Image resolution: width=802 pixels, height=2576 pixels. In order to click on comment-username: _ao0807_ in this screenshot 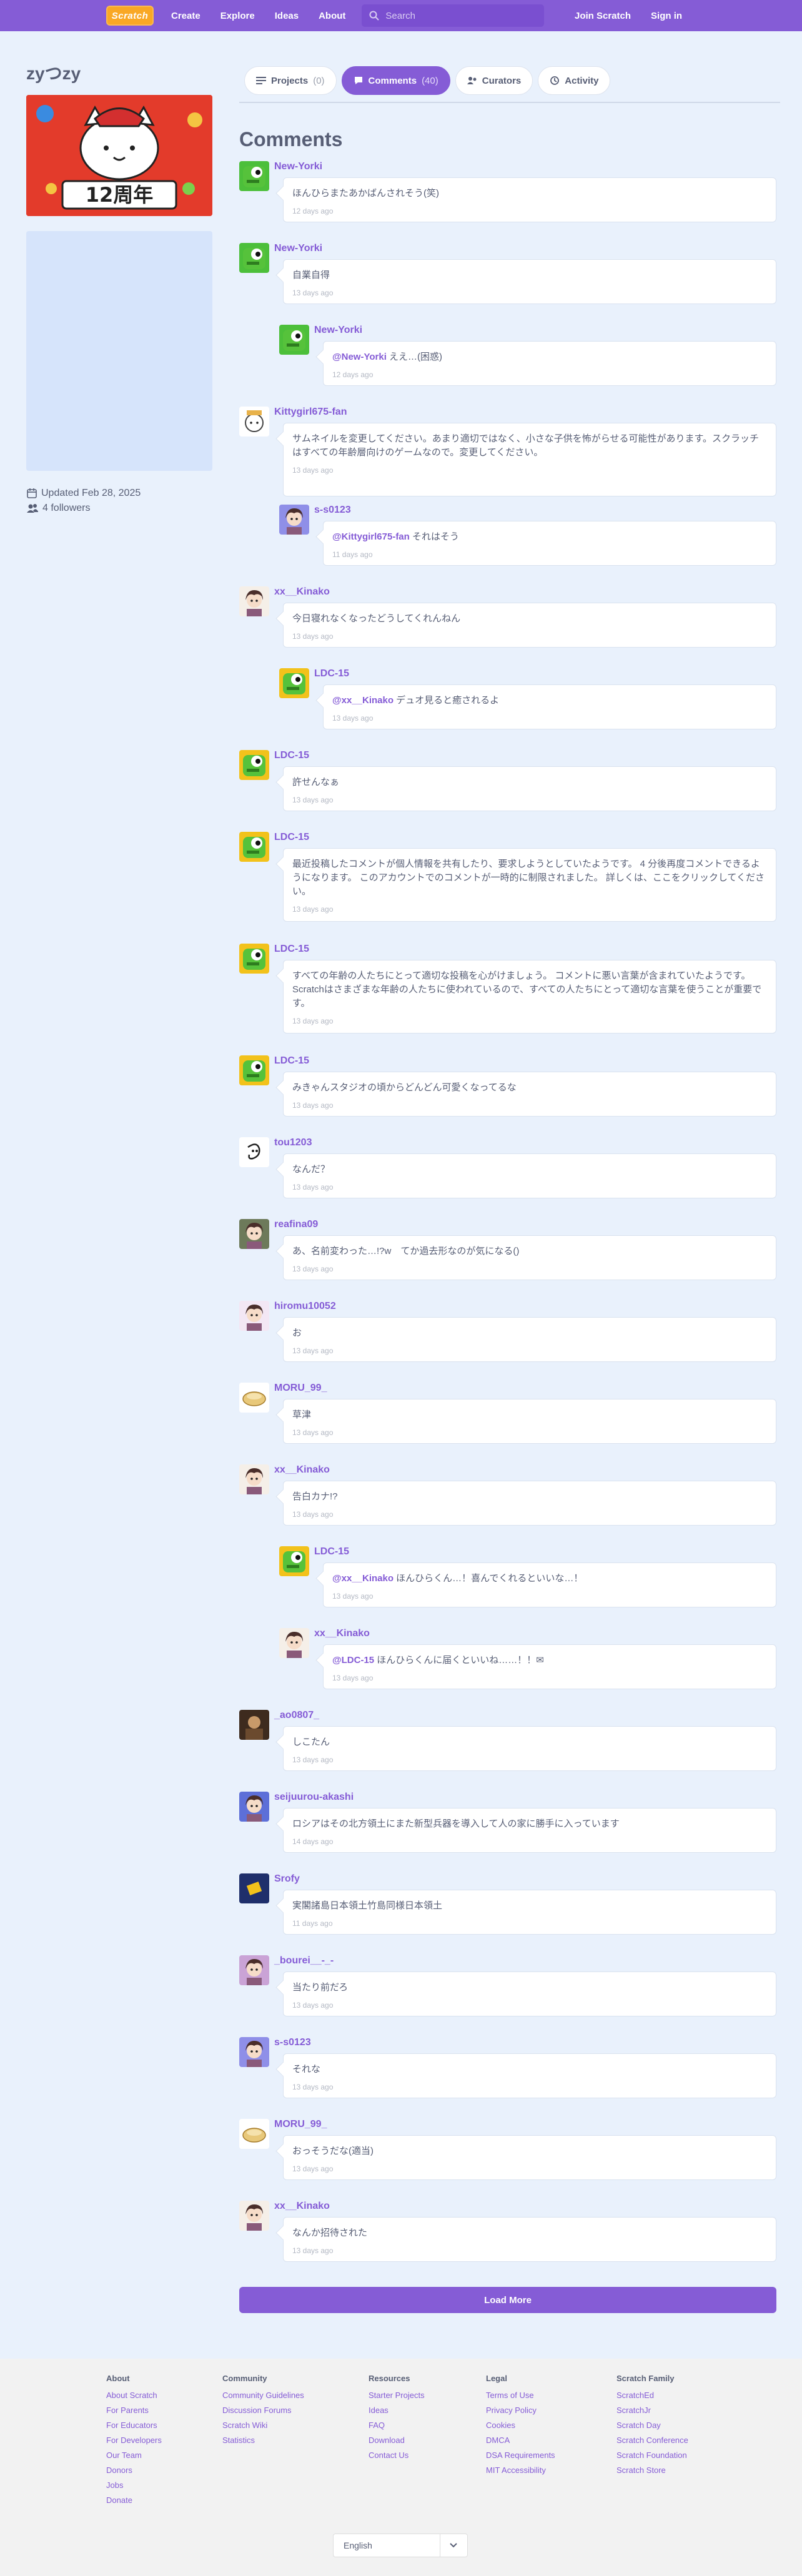, I will do `click(296, 1716)`.